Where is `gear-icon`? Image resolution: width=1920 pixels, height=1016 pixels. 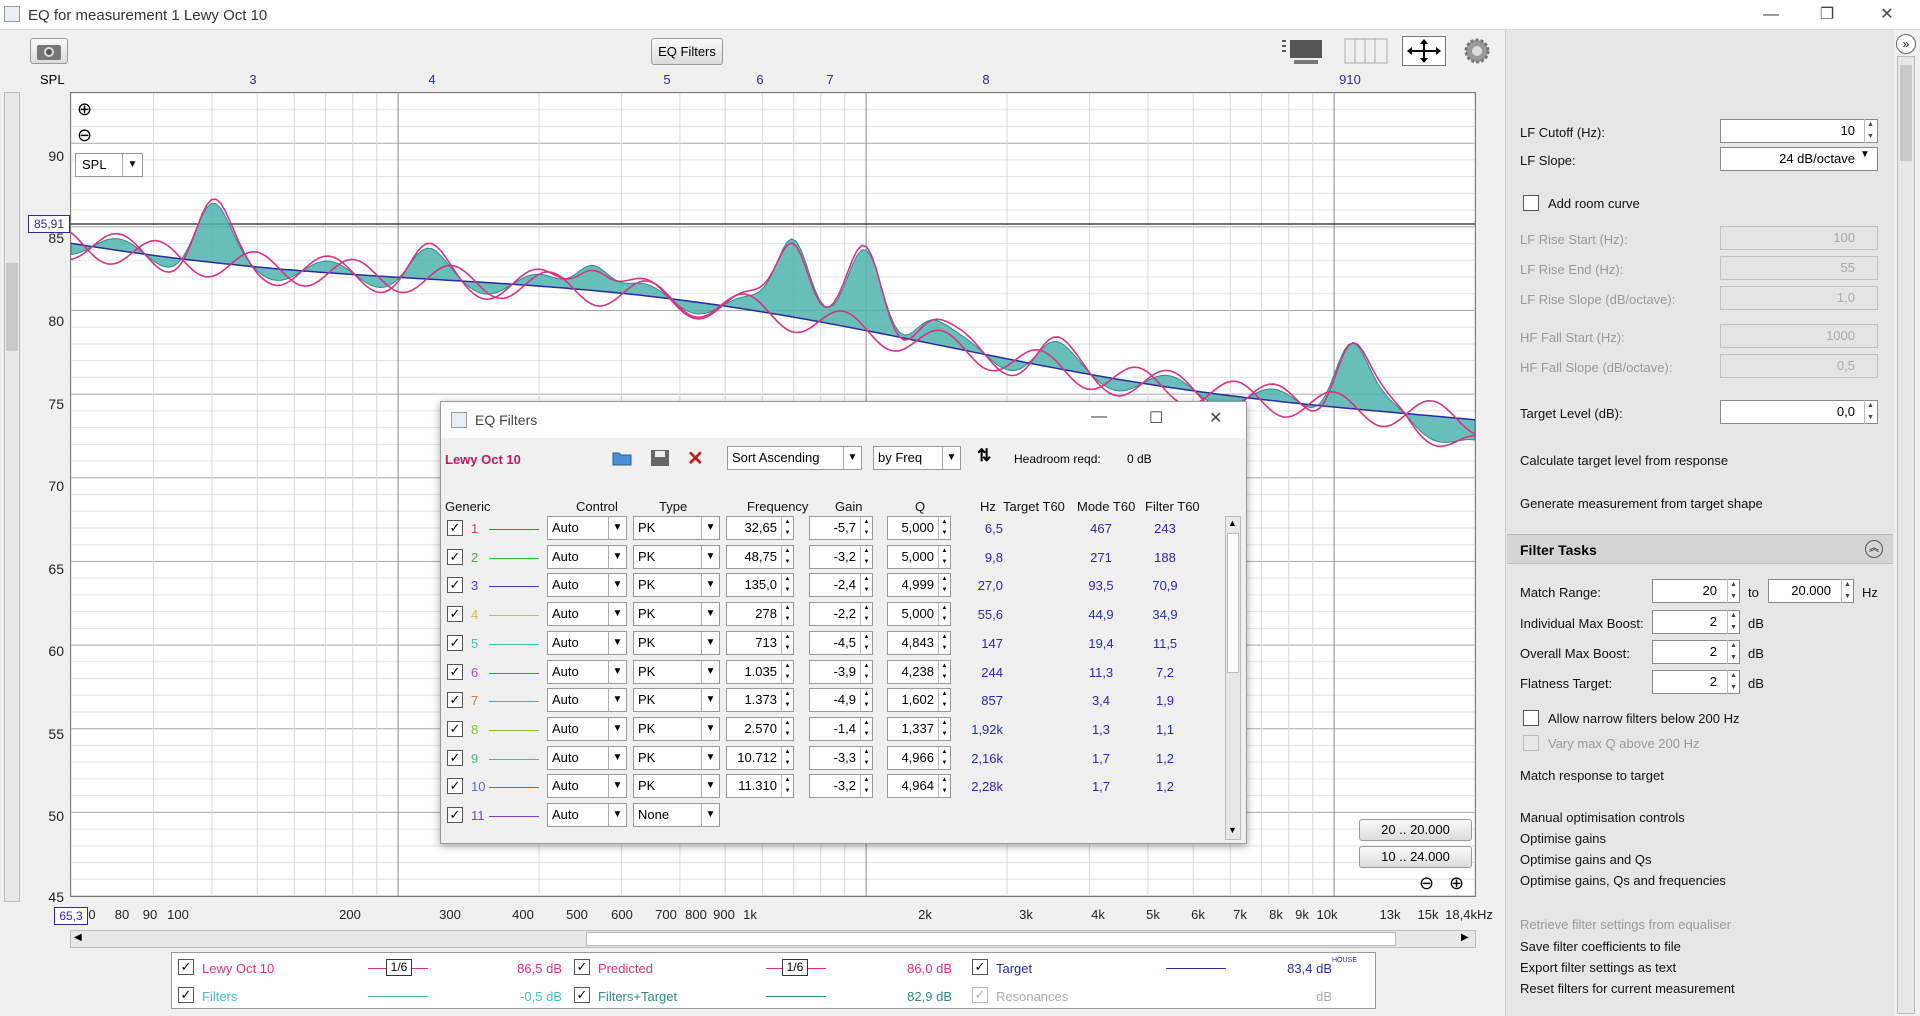 gear-icon is located at coordinates (1477, 51).